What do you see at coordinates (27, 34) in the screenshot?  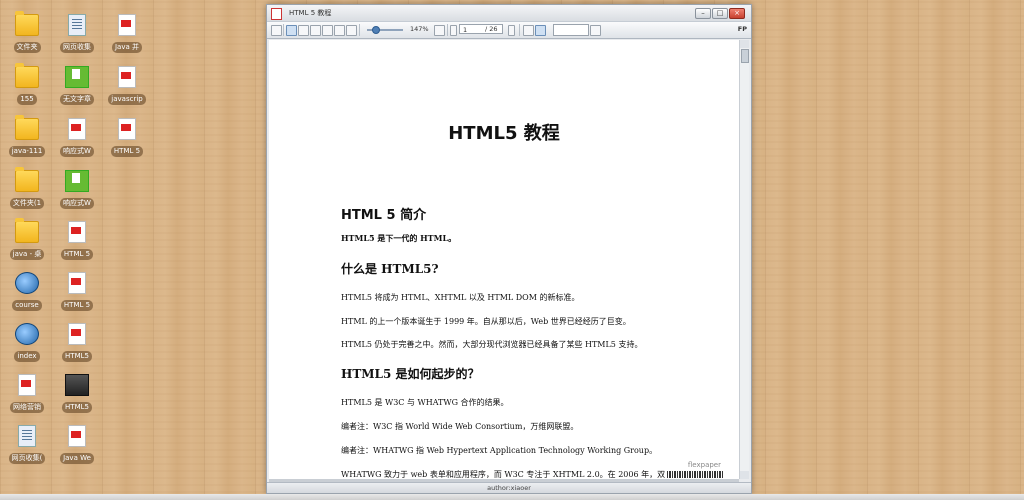 I see `desktop-icon: 文件夹` at bounding box center [27, 34].